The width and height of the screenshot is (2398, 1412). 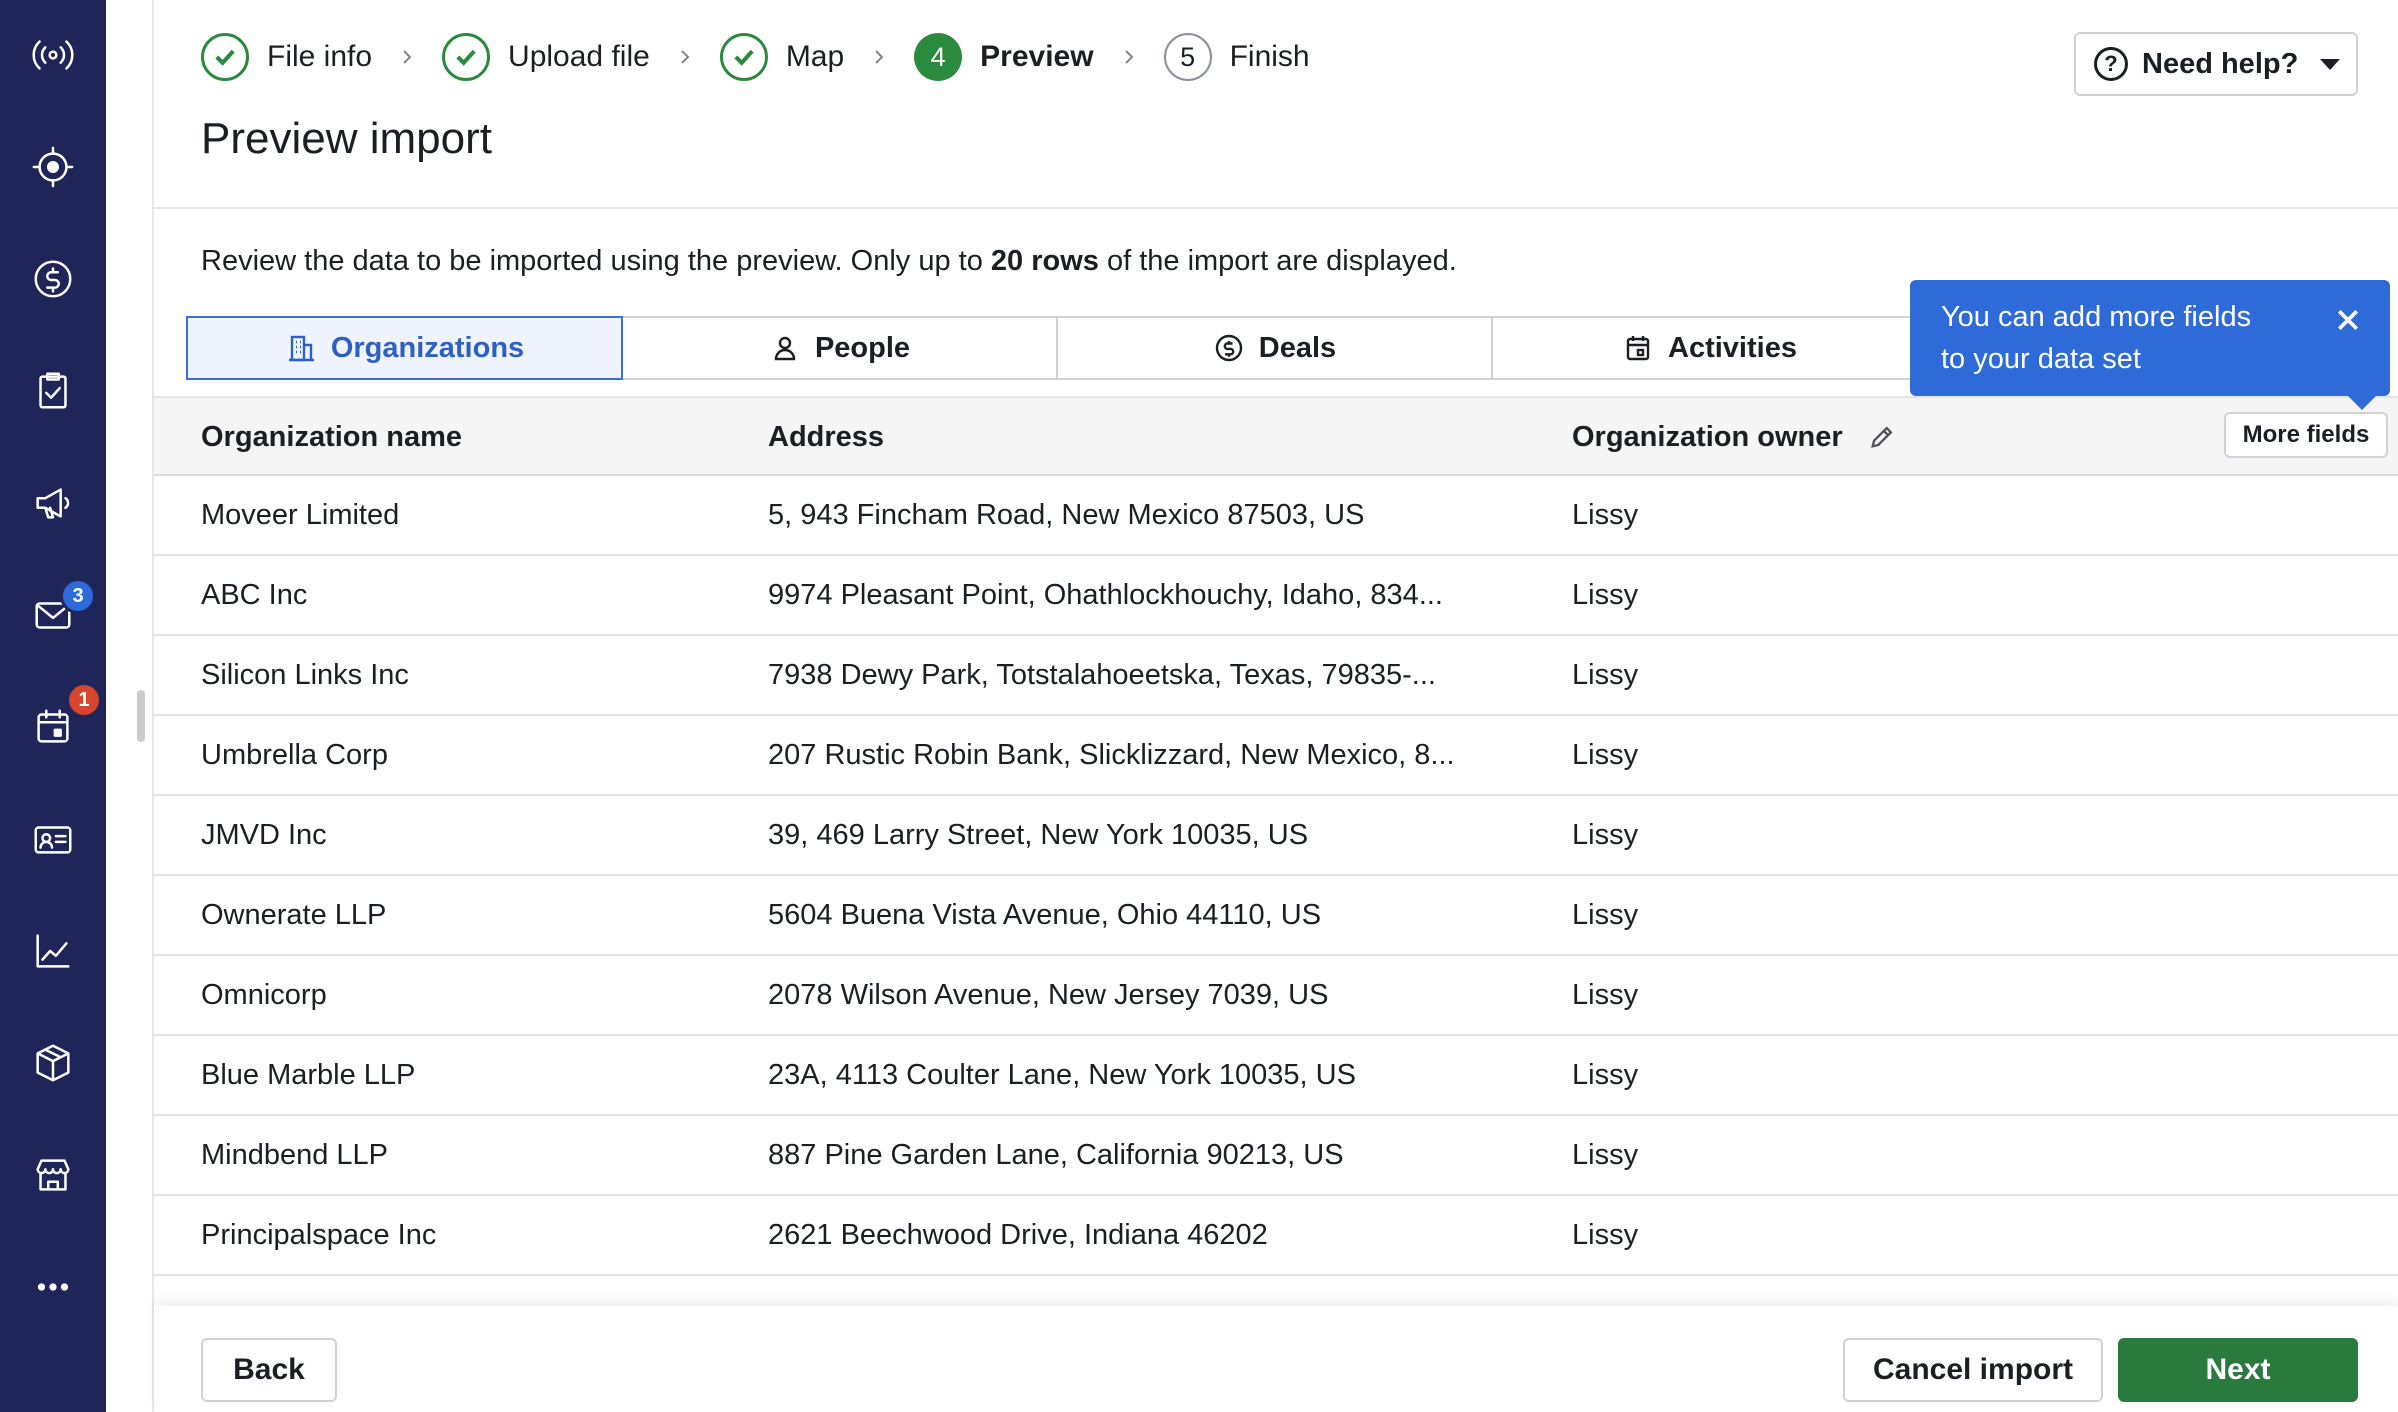 I want to click on nav-campaigns, so click(x=53, y=503).